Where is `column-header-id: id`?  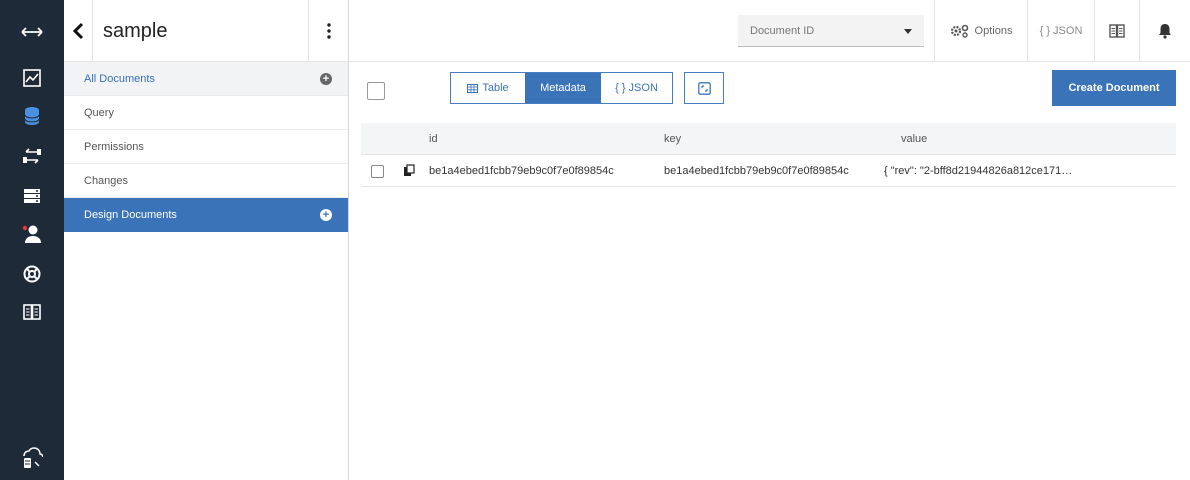
column-header-id: id is located at coordinates (433, 139).